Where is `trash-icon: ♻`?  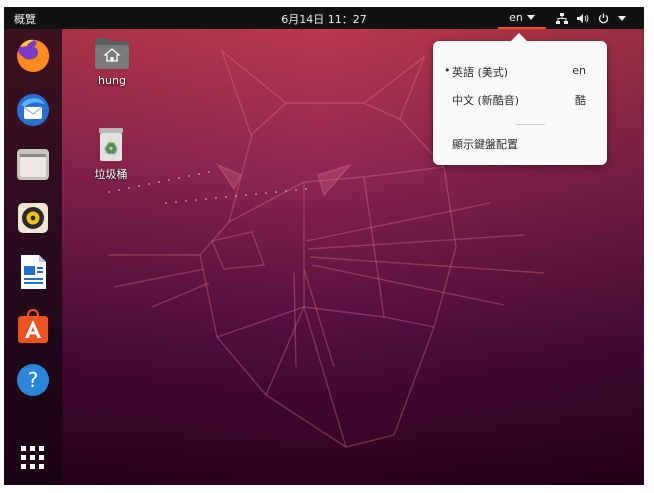 trash-icon: ♻ is located at coordinates (111, 144).